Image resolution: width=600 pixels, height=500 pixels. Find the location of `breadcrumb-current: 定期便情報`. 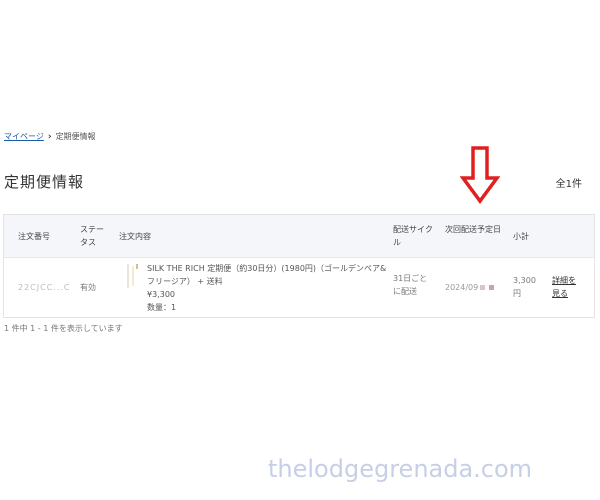

breadcrumb-current: 定期便情報 is located at coordinates (75, 136).